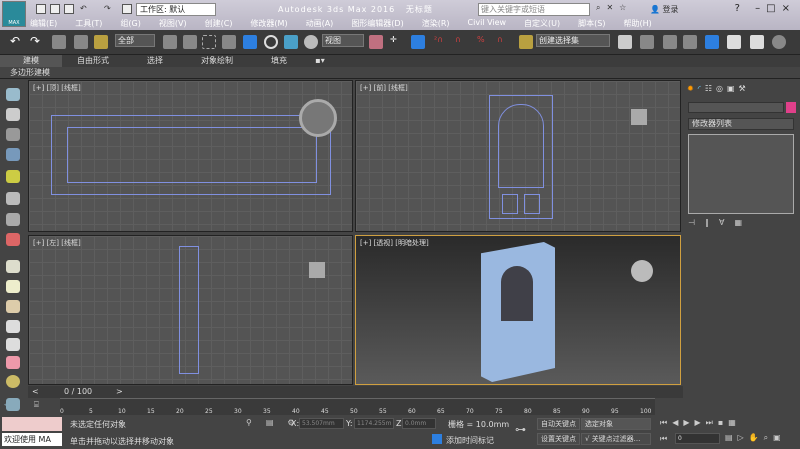  What do you see at coordinates (321, 423) in the screenshot?
I see `x-coord-field: 53.507mm` at bounding box center [321, 423].